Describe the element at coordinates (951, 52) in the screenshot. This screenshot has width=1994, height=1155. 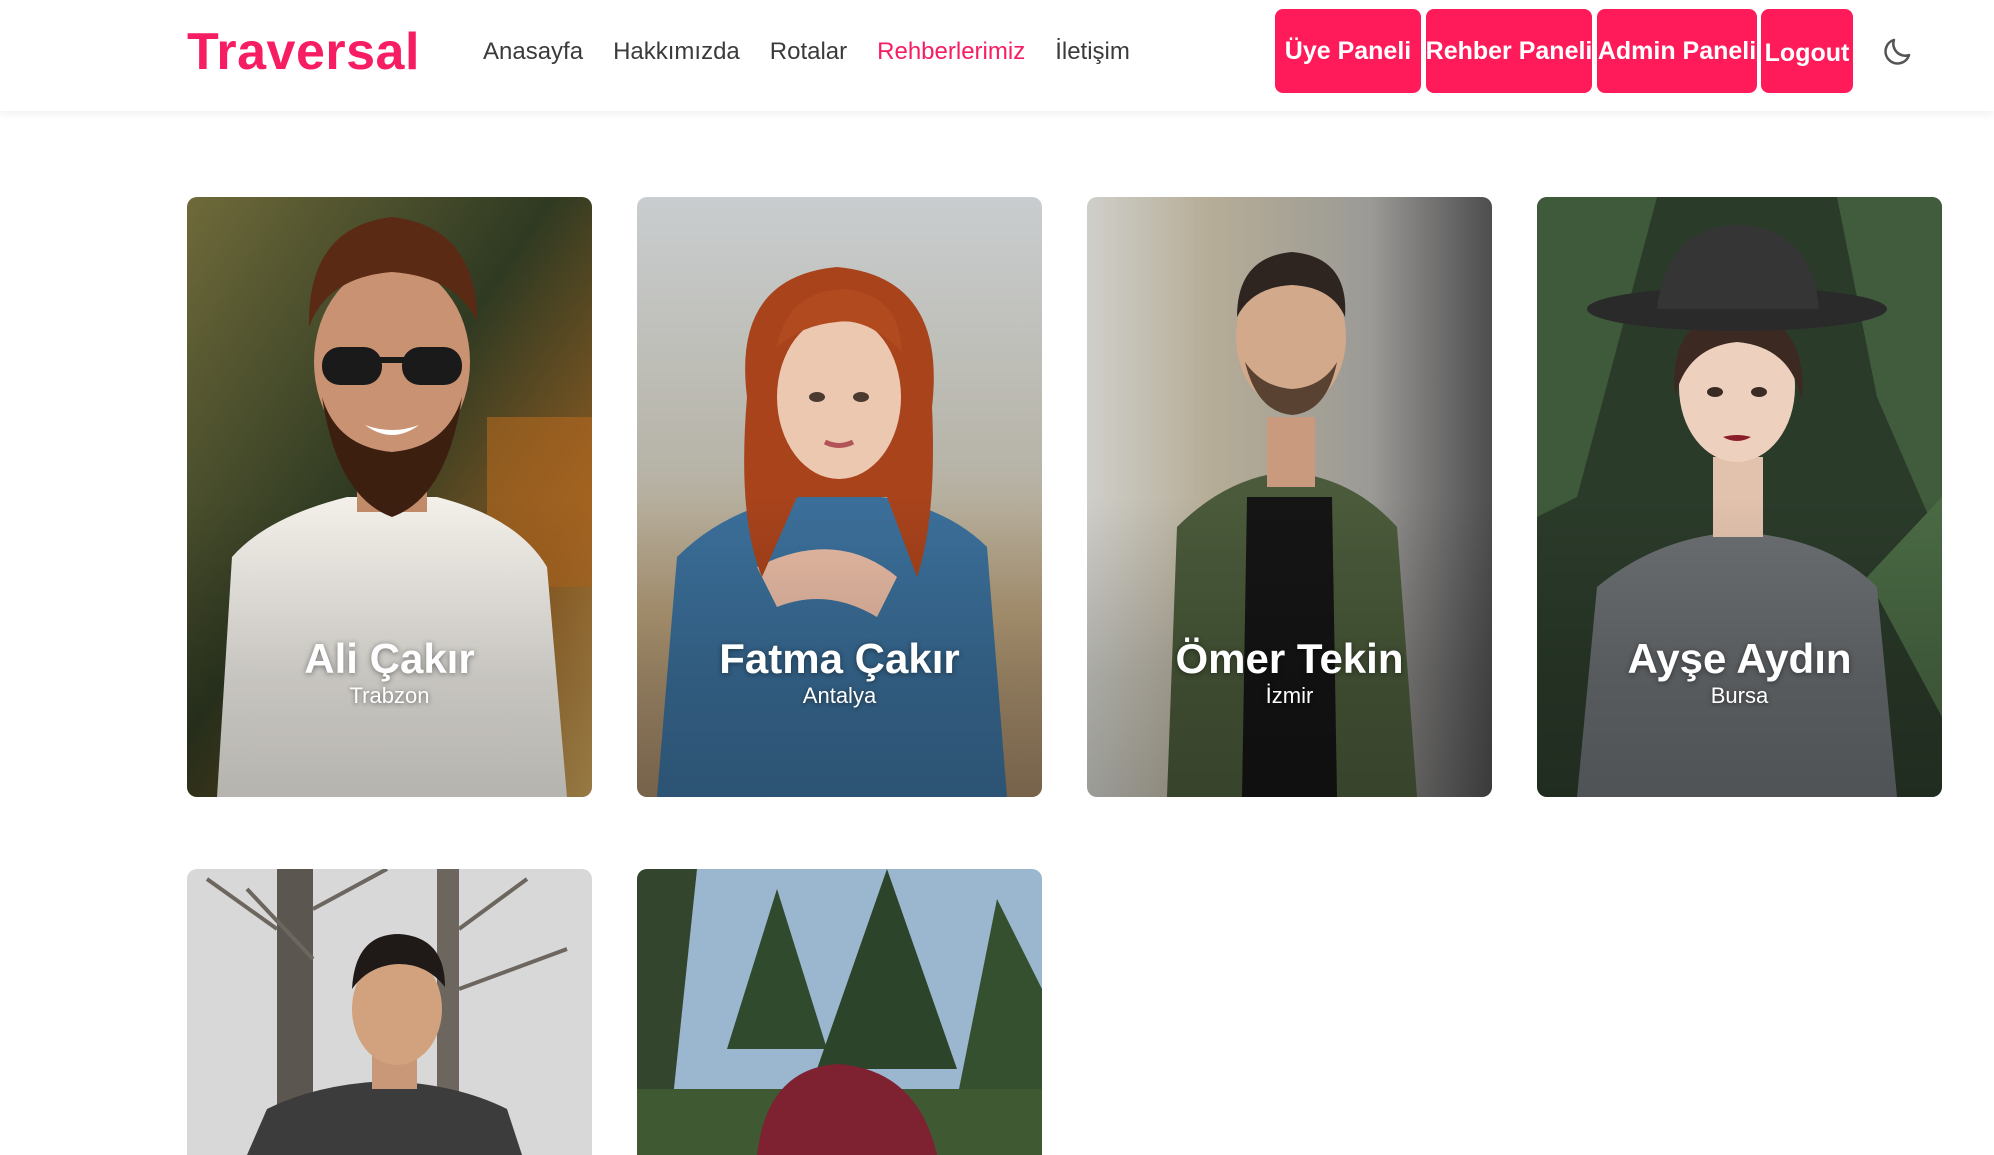
I see `nav-link-rehberlerimiz: Rehberlerimiz` at that location.